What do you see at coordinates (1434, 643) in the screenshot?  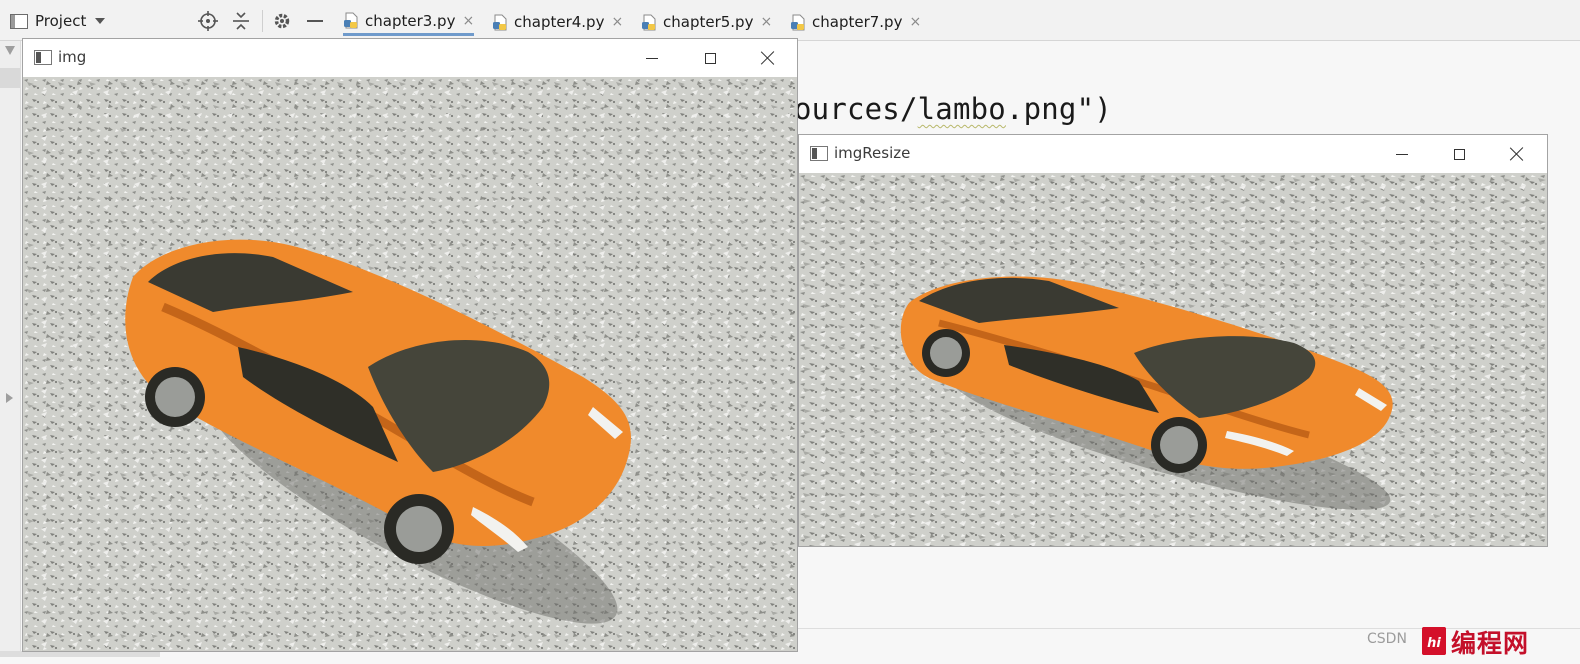 I see `svg-text: hi` at bounding box center [1434, 643].